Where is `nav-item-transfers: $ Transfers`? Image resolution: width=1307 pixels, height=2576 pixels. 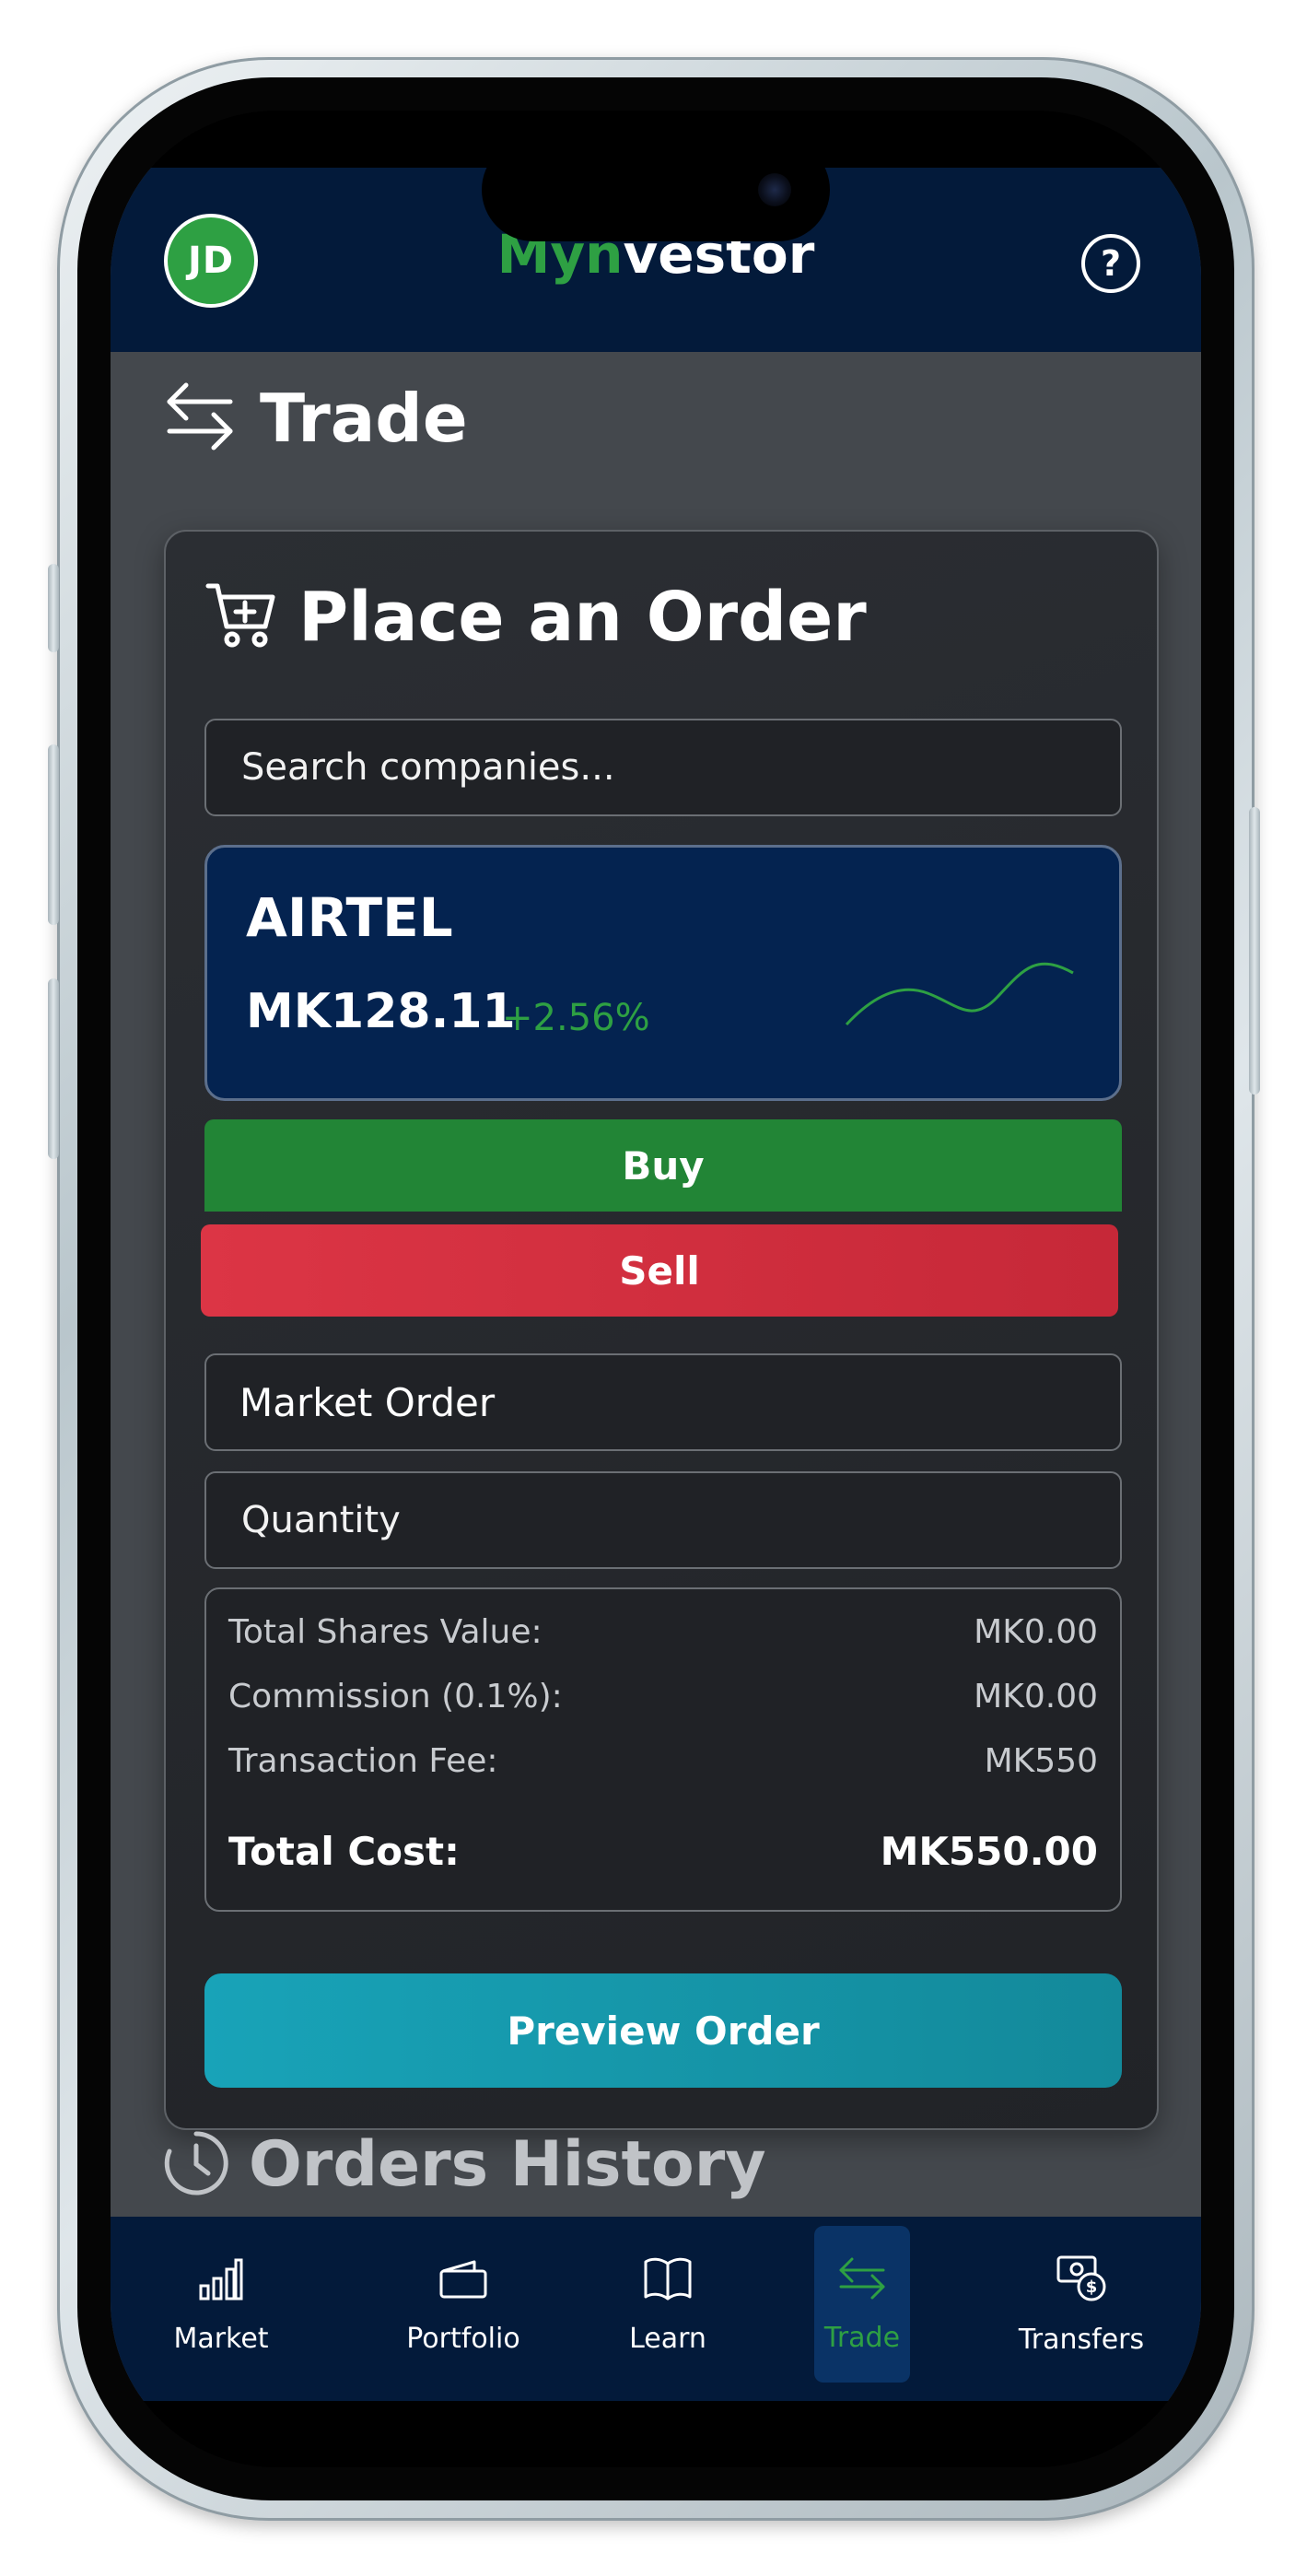
nav-item-transfers: $ Transfers is located at coordinates (1081, 2304).